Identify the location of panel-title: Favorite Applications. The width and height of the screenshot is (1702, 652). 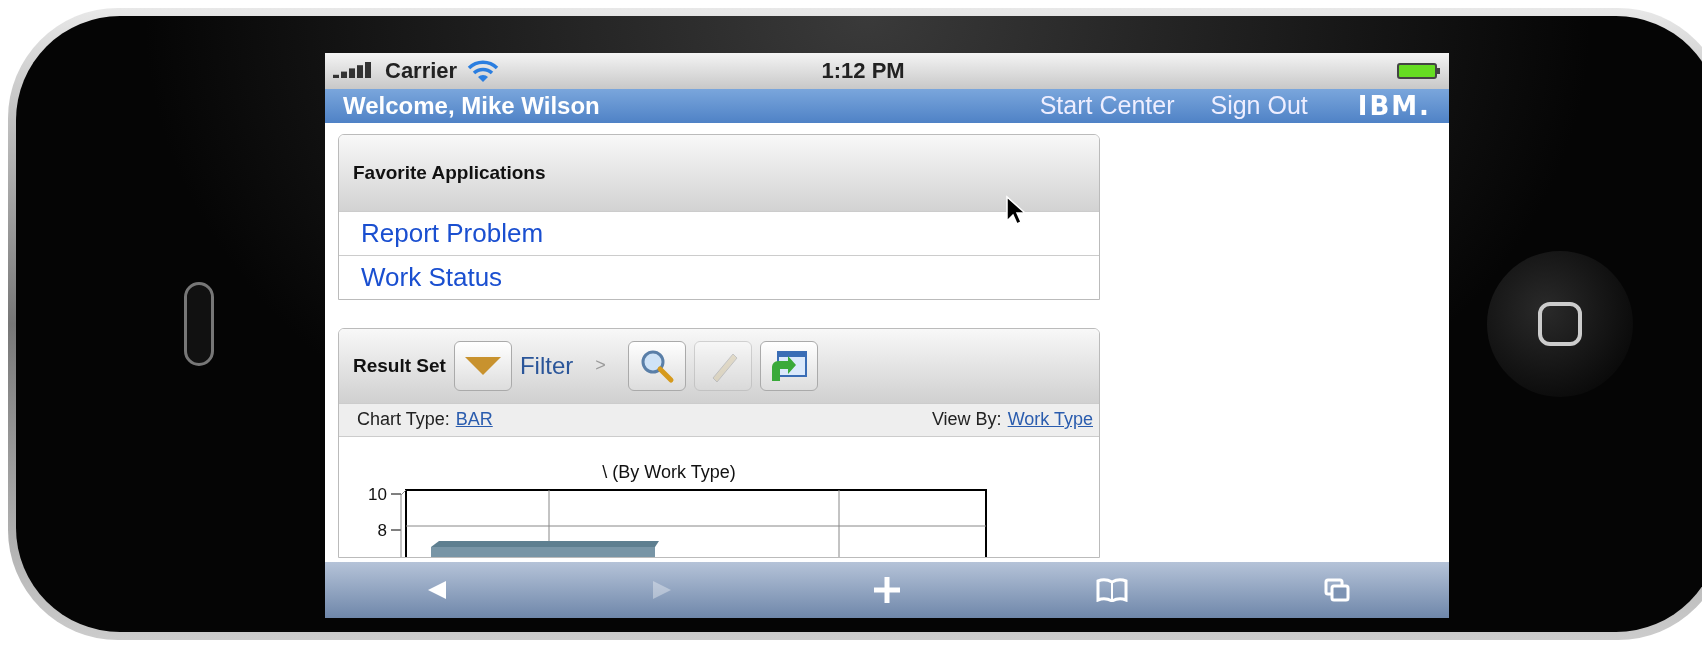
(449, 172).